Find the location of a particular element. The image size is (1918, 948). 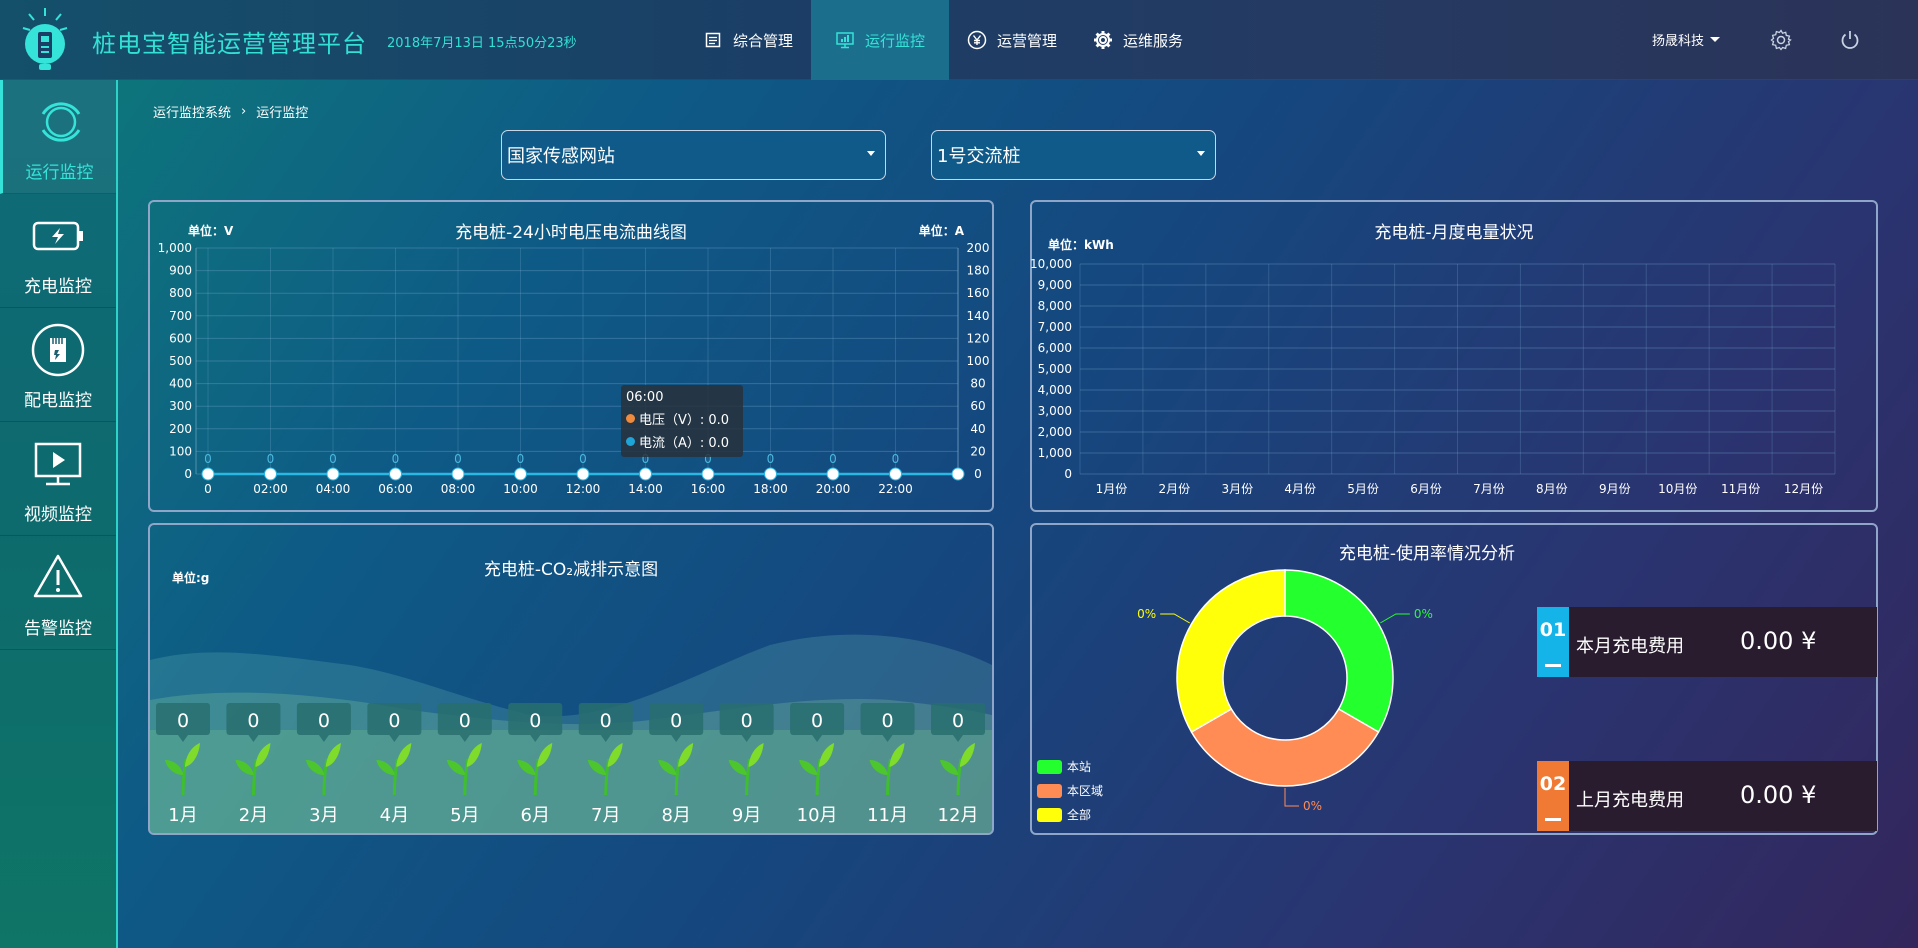

sidebar-item-label: 充电监控 is located at coordinates (58, 287).